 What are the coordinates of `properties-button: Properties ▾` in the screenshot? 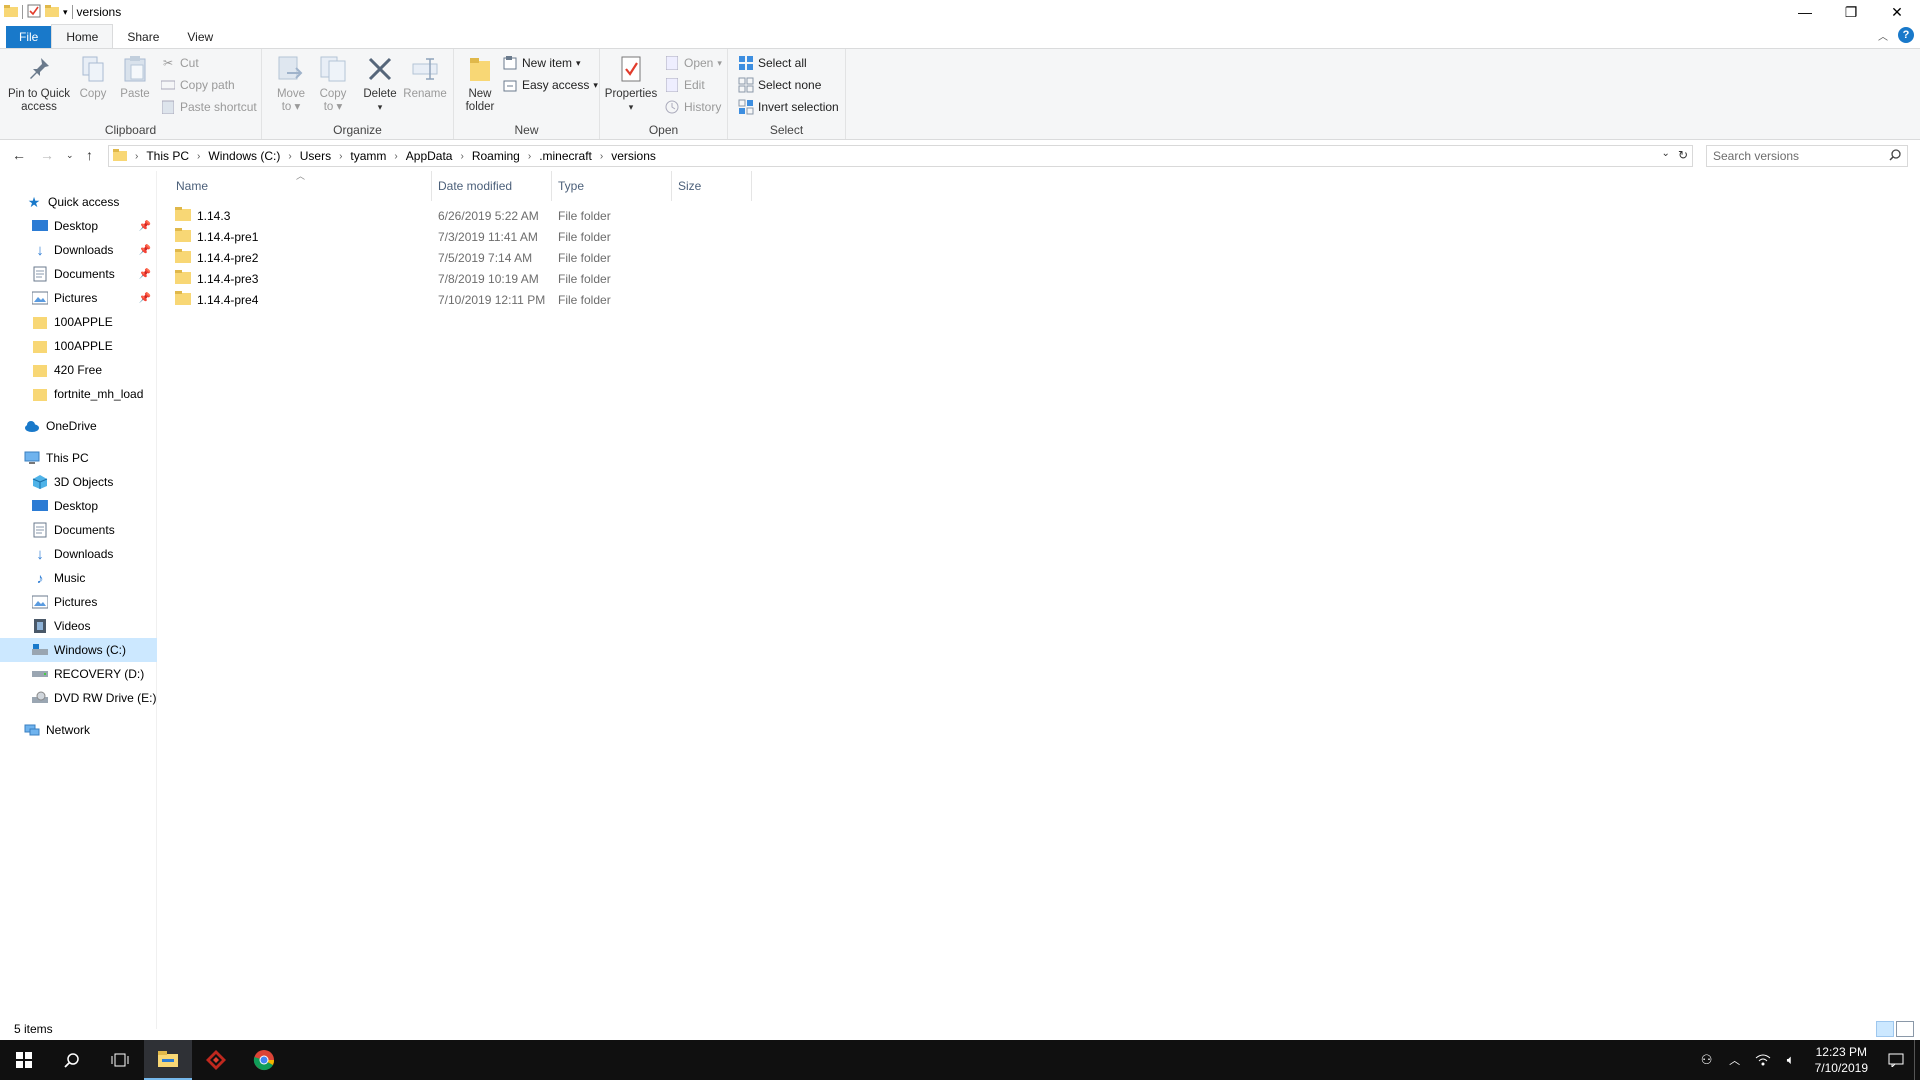 It's located at (631, 83).